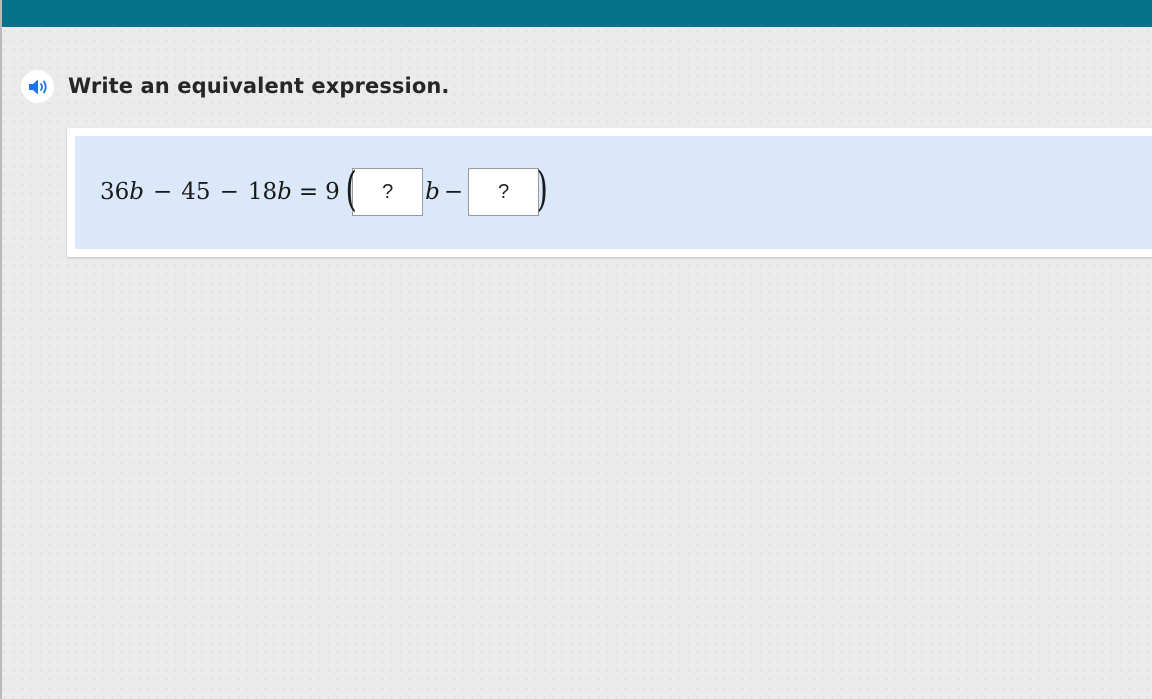 The width and height of the screenshot is (1152, 699). I want to click on equation: 36b − 45 − 18b = 9 ( b − ), so click(326, 190).